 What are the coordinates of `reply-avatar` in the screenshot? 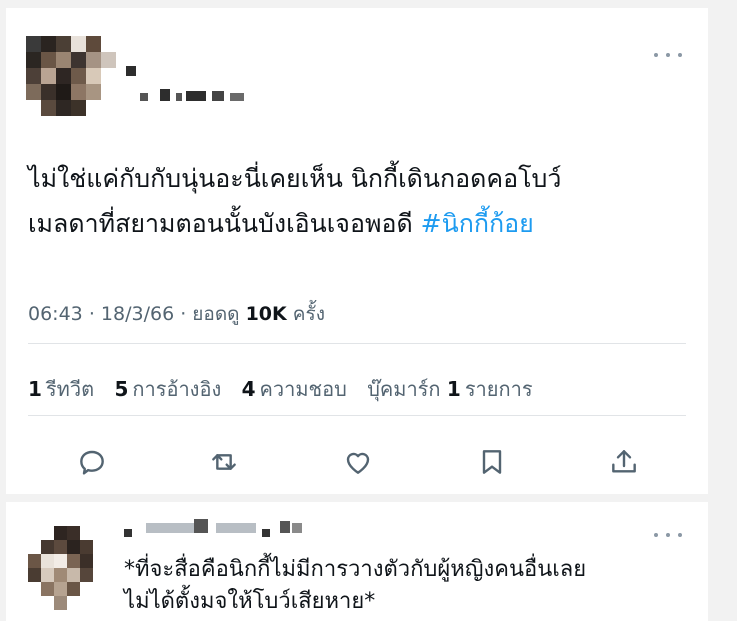 It's located at (67, 568).